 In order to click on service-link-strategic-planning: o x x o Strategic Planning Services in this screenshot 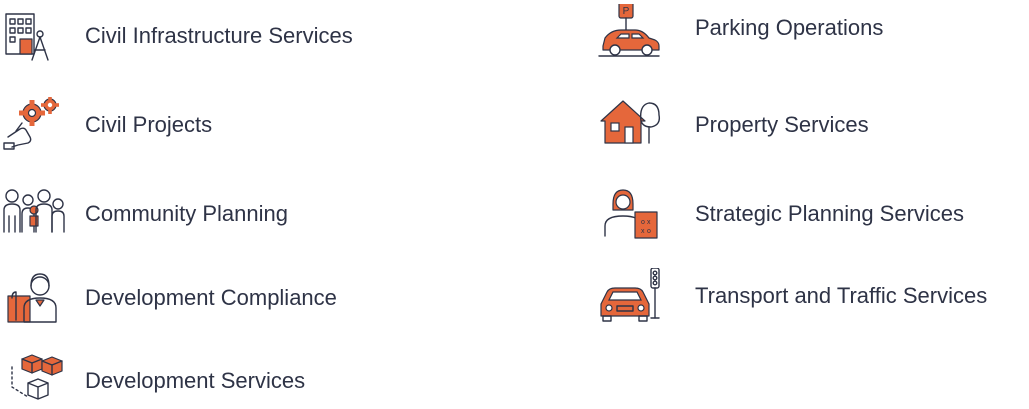, I will do `click(807, 214)`.